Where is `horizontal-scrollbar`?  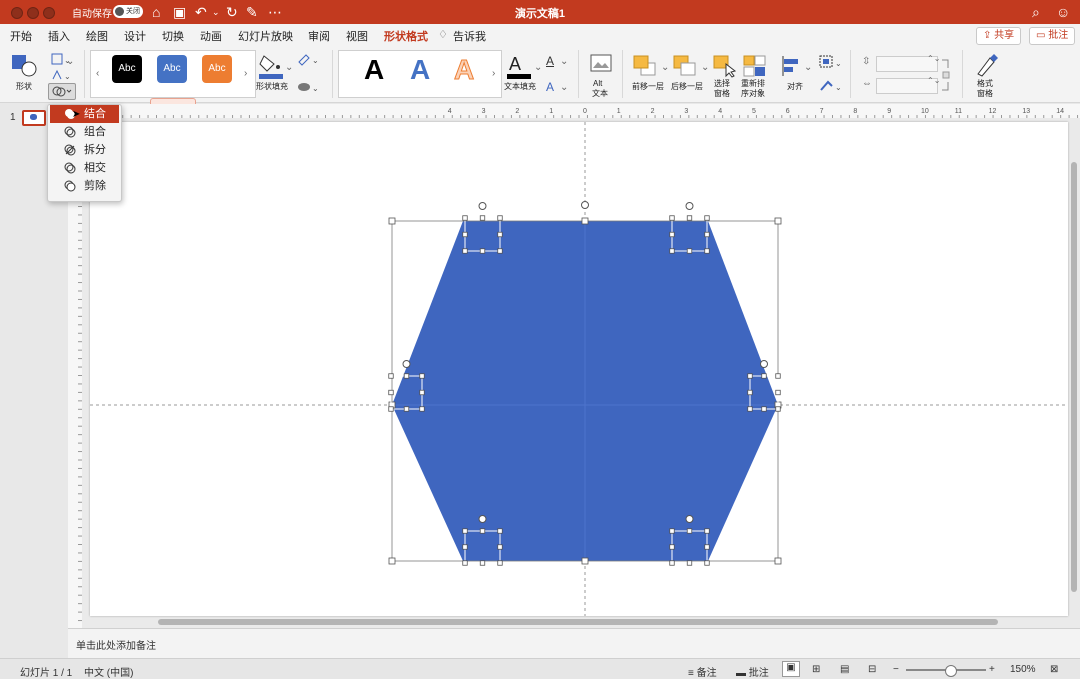 horizontal-scrollbar is located at coordinates (578, 622).